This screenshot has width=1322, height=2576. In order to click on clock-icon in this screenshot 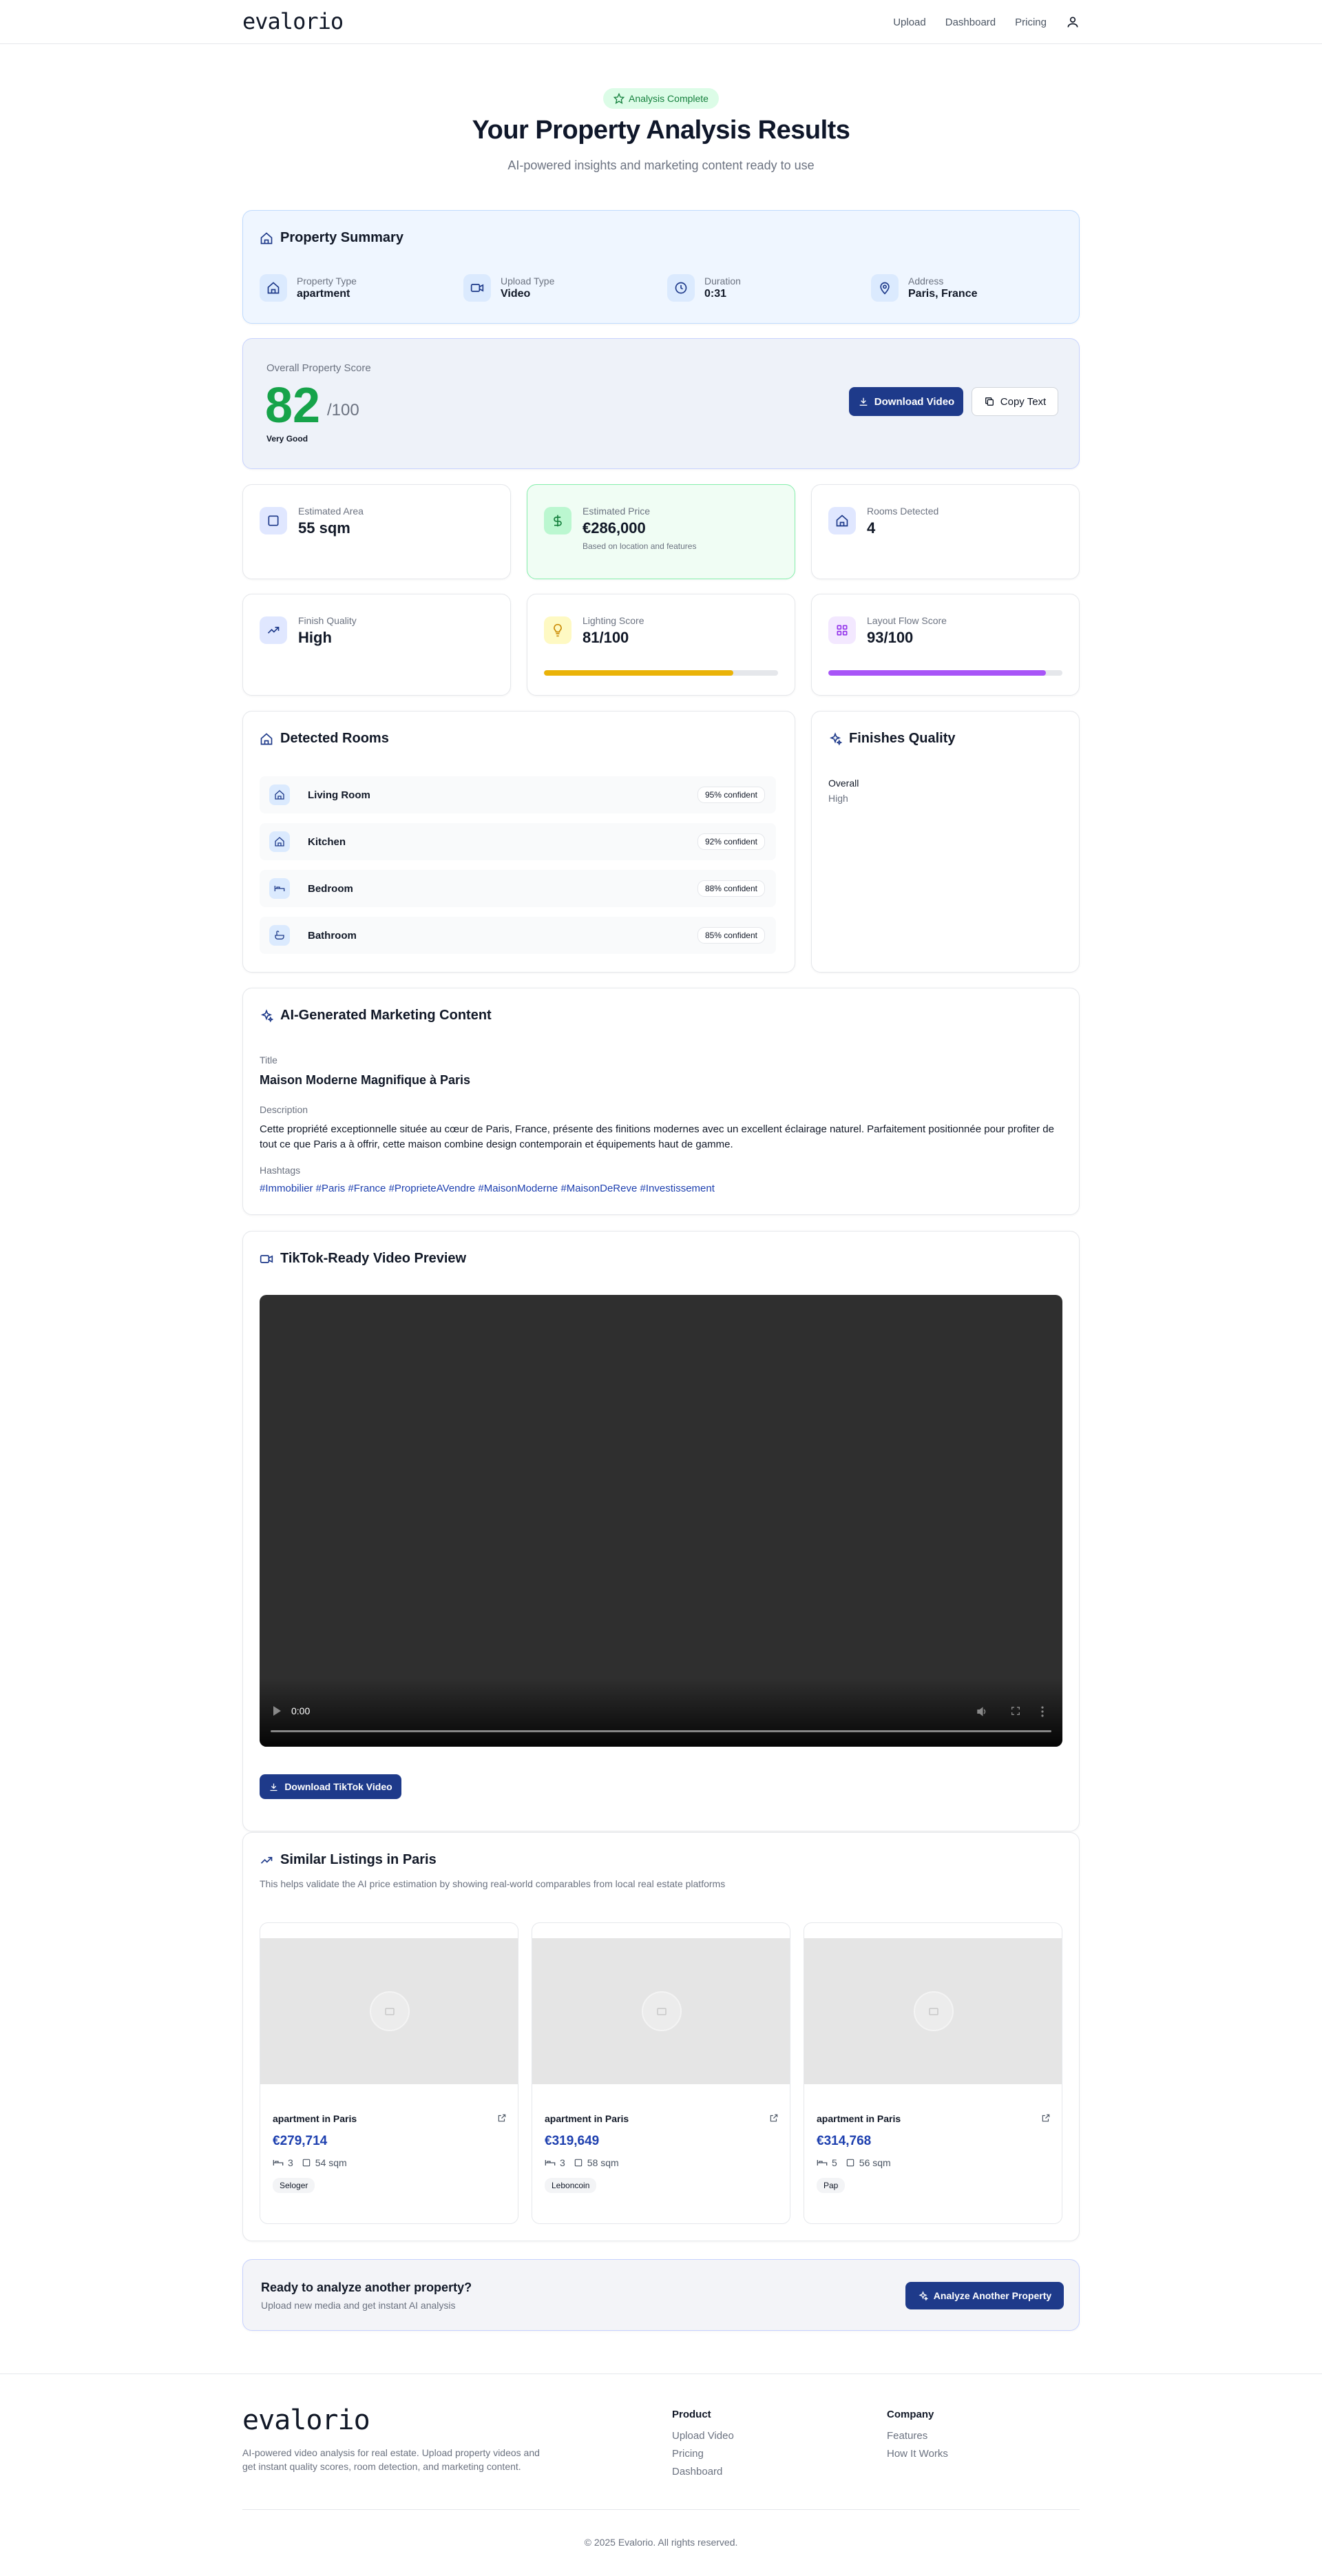, I will do `click(681, 288)`.